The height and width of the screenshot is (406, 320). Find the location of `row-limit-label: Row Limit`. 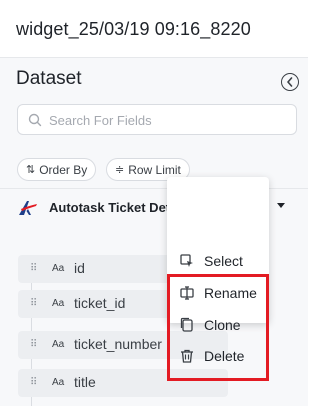

row-limit-label: Row Limit is located at coordinates (154, 169).